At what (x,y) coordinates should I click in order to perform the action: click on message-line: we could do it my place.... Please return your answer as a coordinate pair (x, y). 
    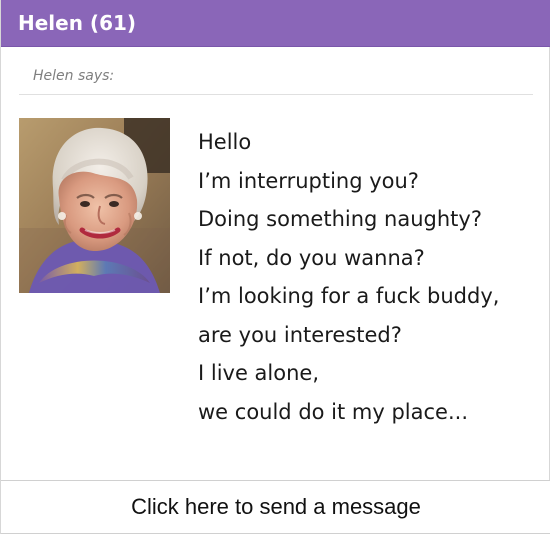
    Looking at the image, I should click on (333, 411).